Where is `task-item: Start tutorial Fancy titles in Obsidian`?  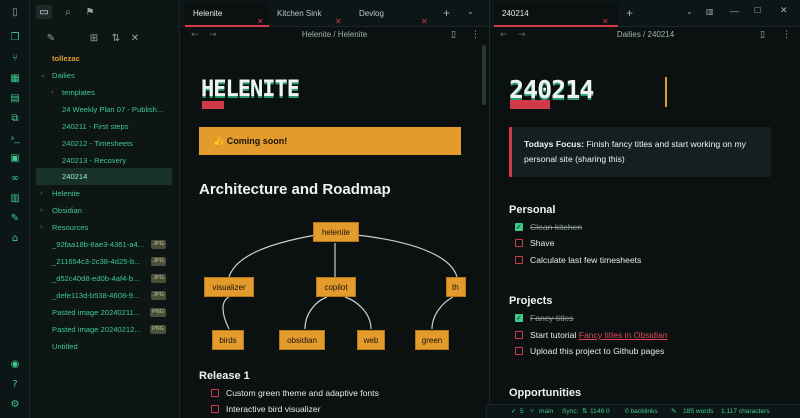 task-item: Start tutorial Fancy titles in Obsidian is located at coordinates (591, 335).